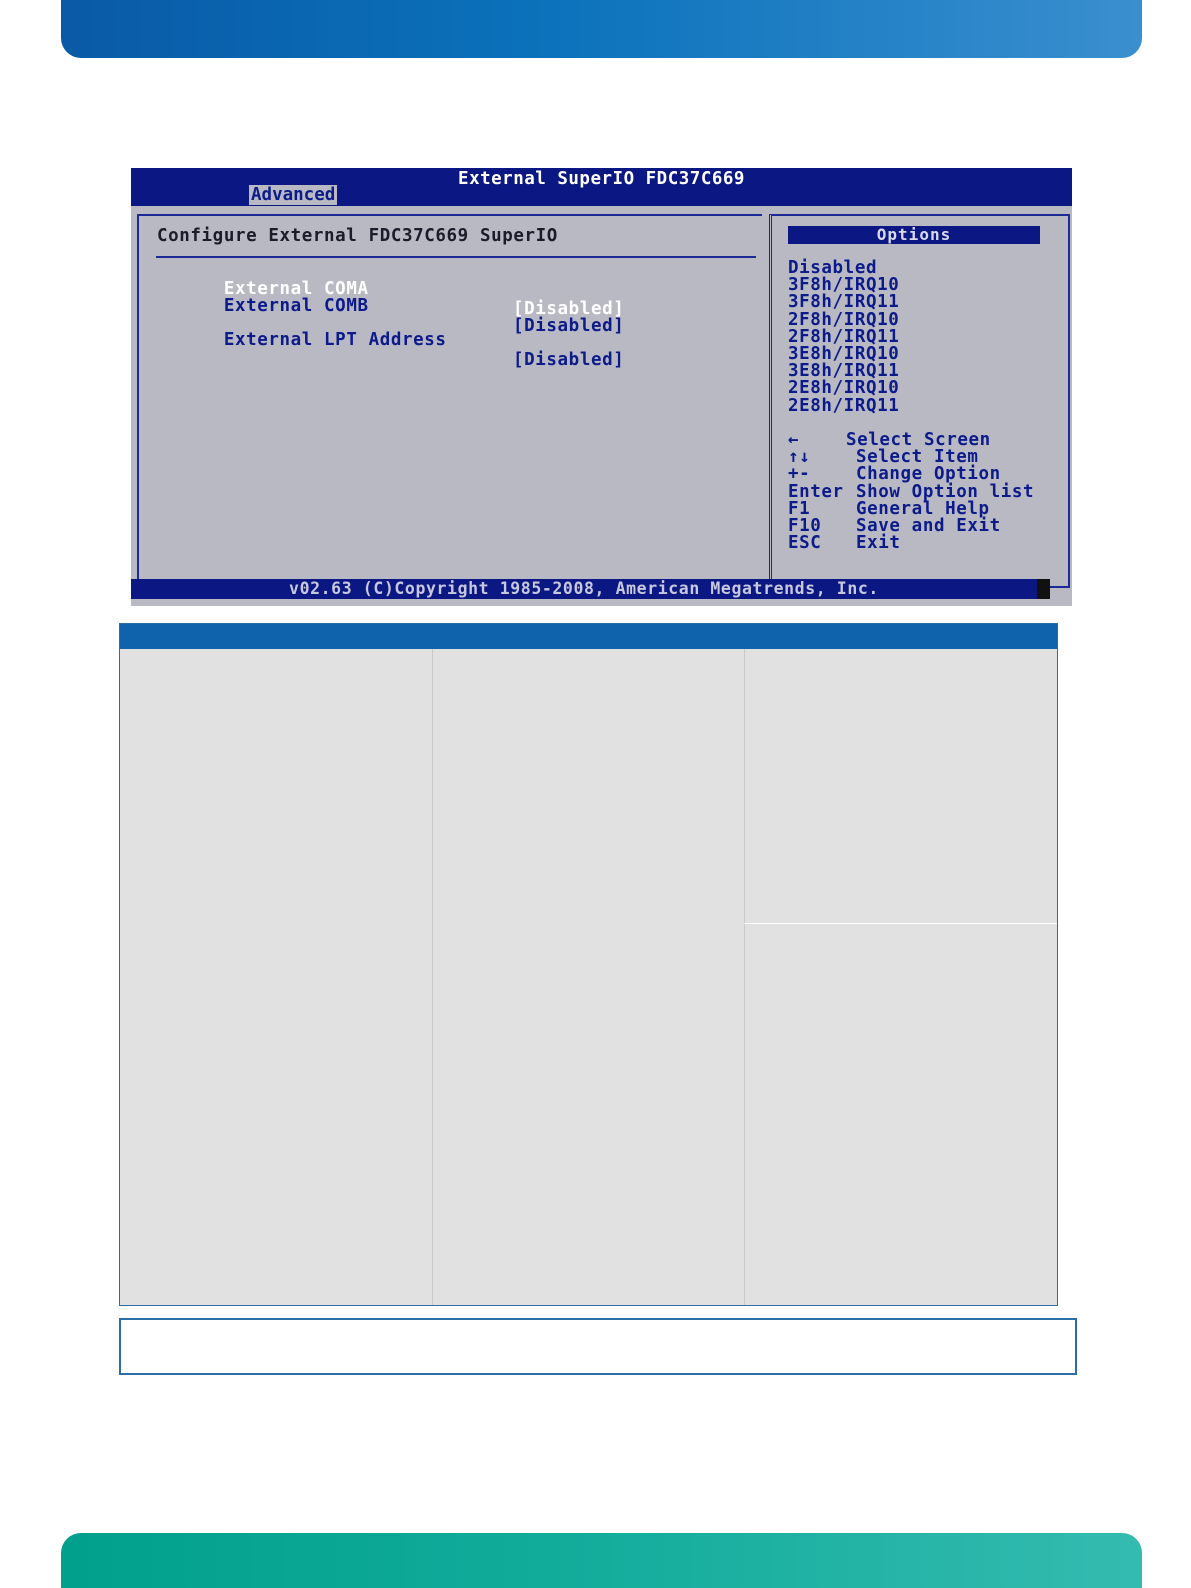  Describe the element at coordinates (843, 406) in the screenshot. I see `option-item: 2E8h/IRQ11` at that location.